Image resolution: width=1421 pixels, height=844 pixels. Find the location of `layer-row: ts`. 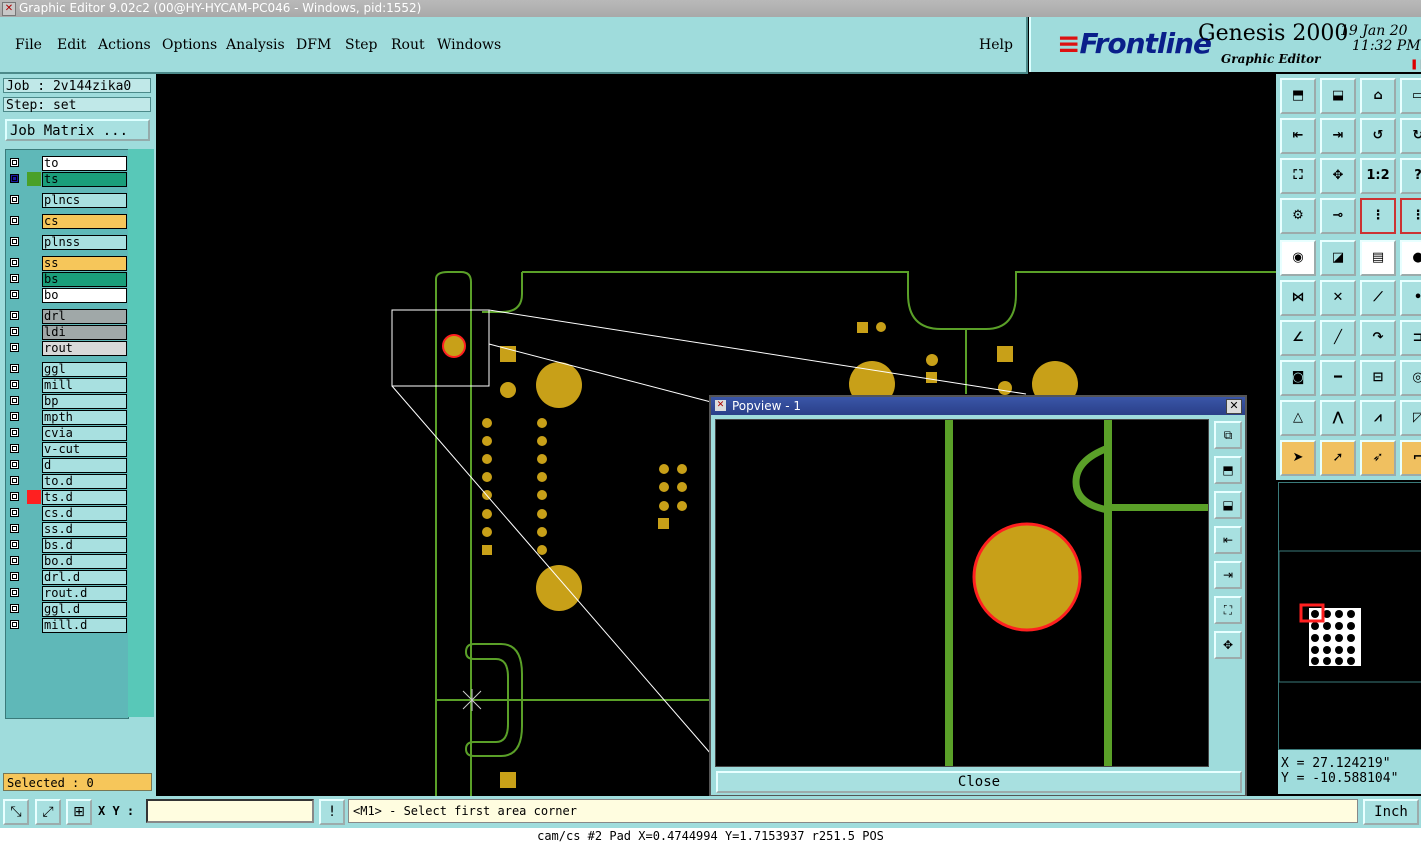

layer-row: ts is located at coordinates (67, 179).